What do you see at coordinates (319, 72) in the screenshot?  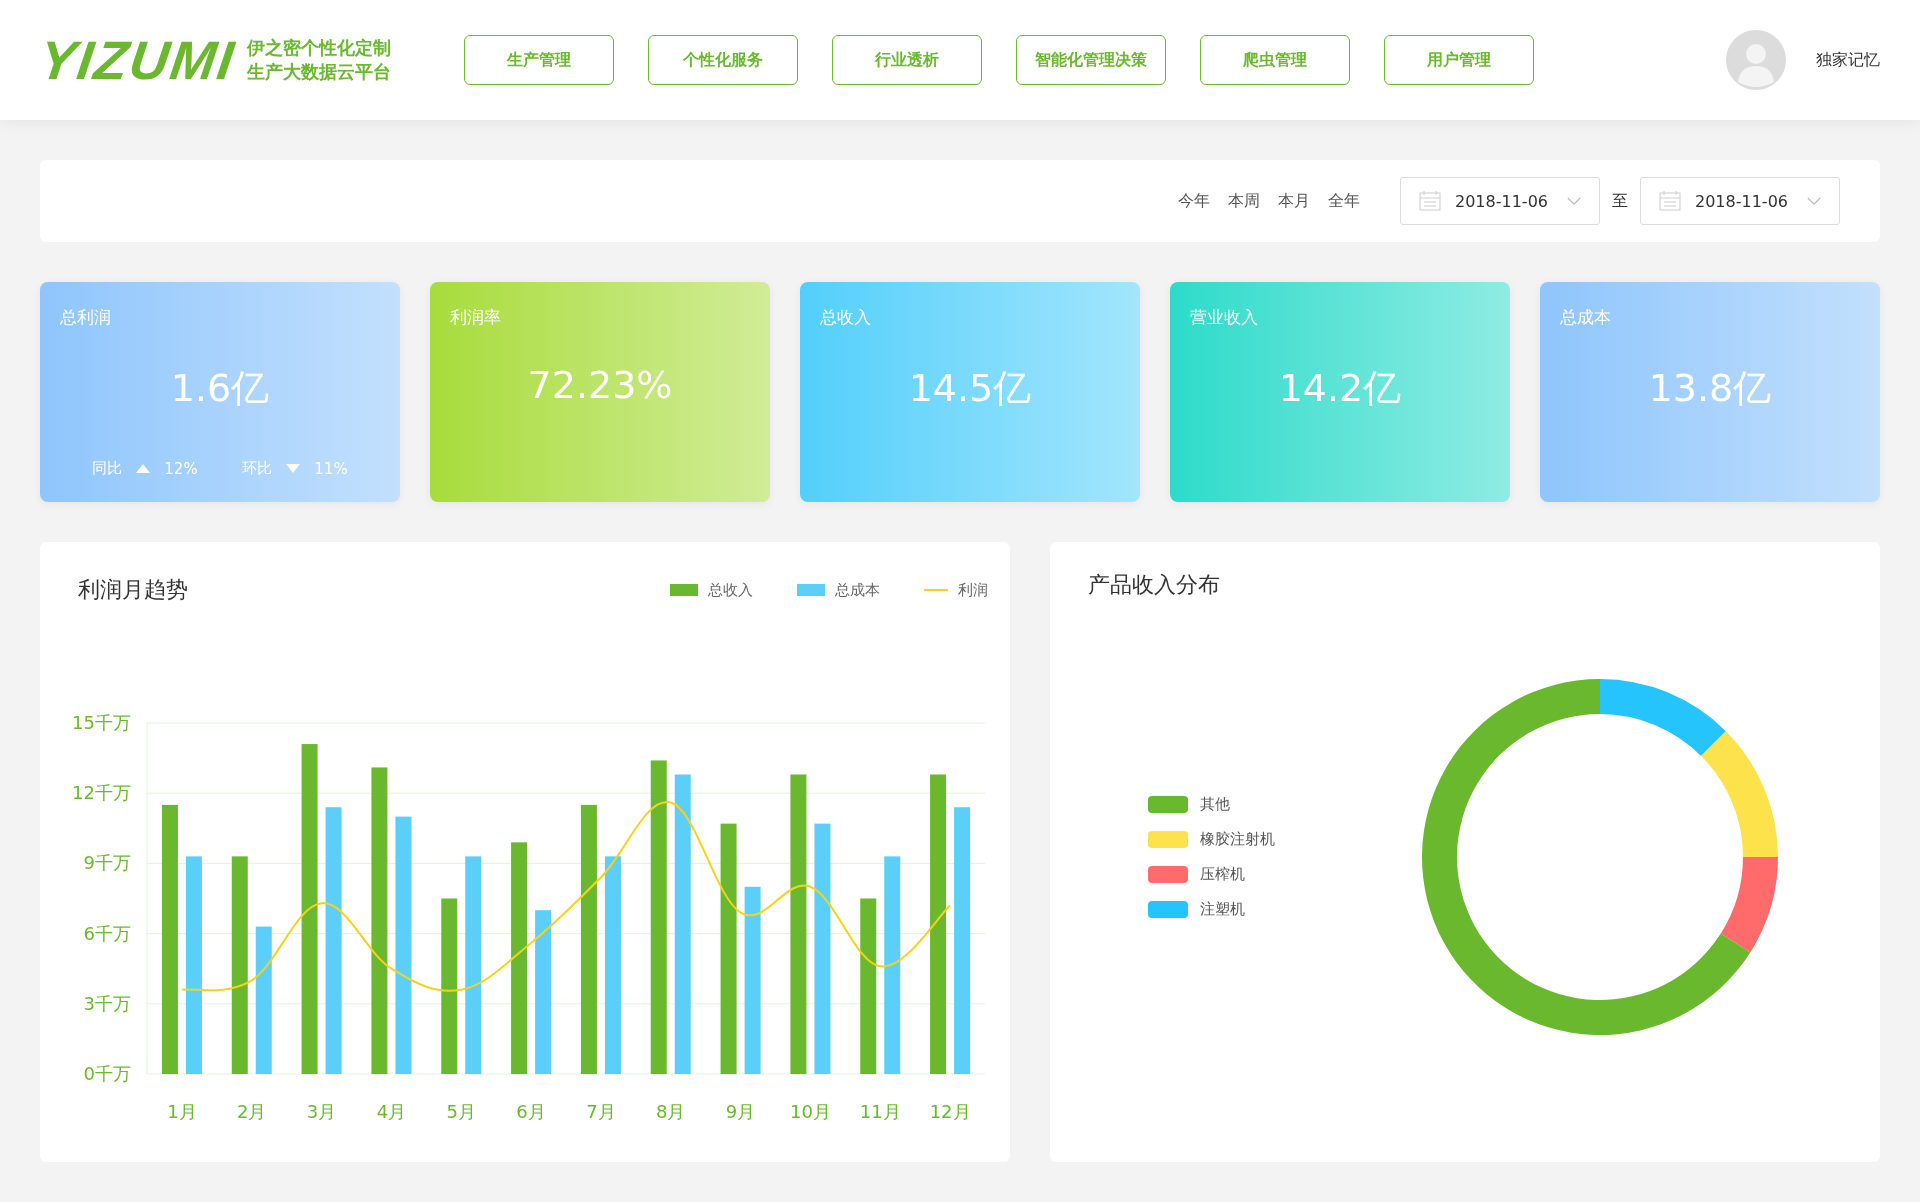 I see `platform-title: 生产大数据云平台` at bounding box center [319, 72].